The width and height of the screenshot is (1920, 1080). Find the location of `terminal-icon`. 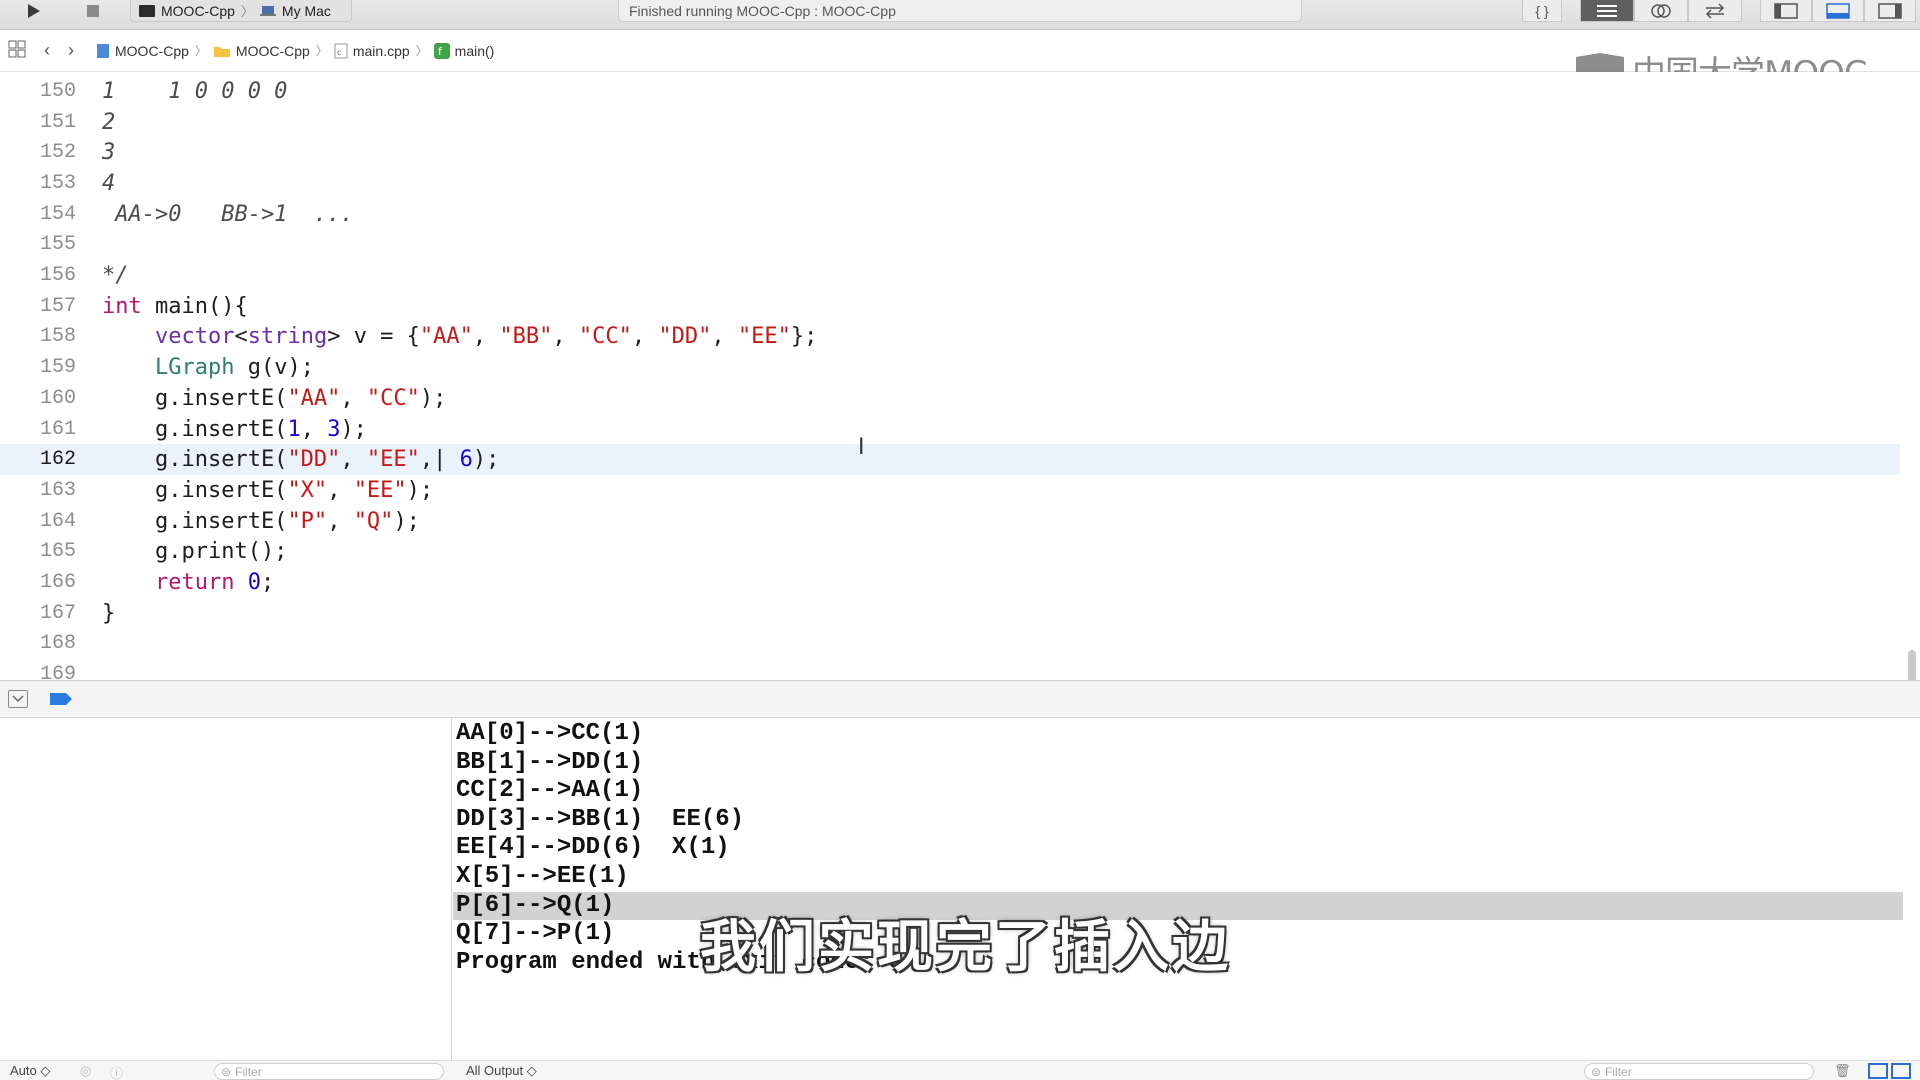

terminal-icon is located at coordinates (147, 10).